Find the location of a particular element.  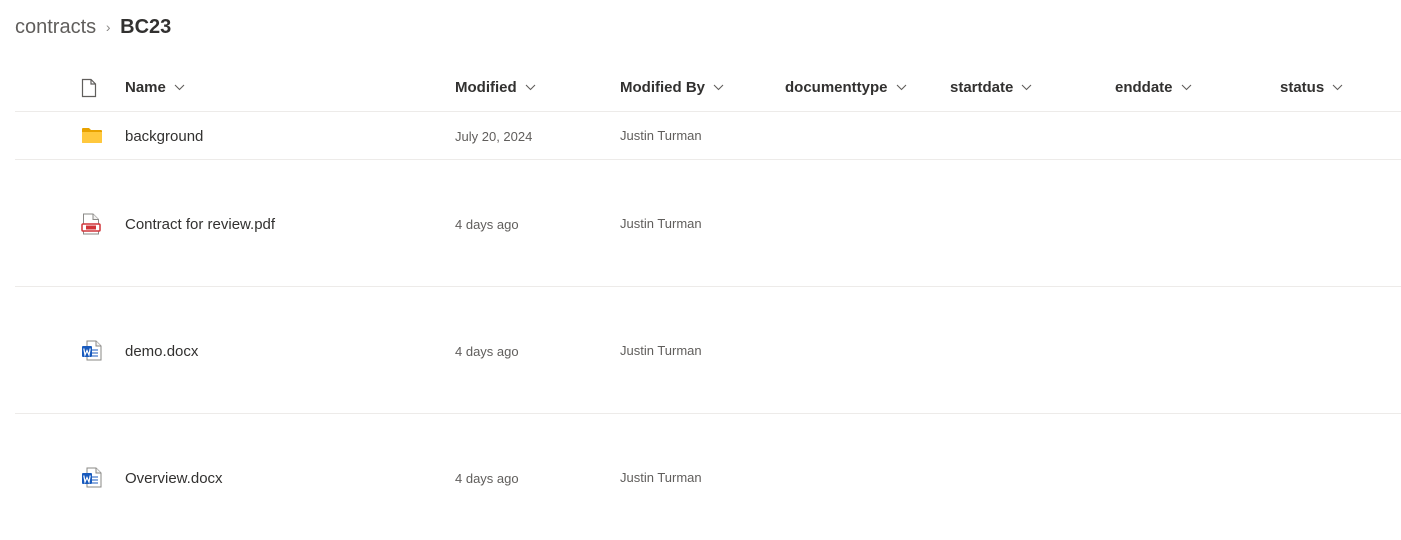

file-type-header-icon is located at coordinates (89, 90).